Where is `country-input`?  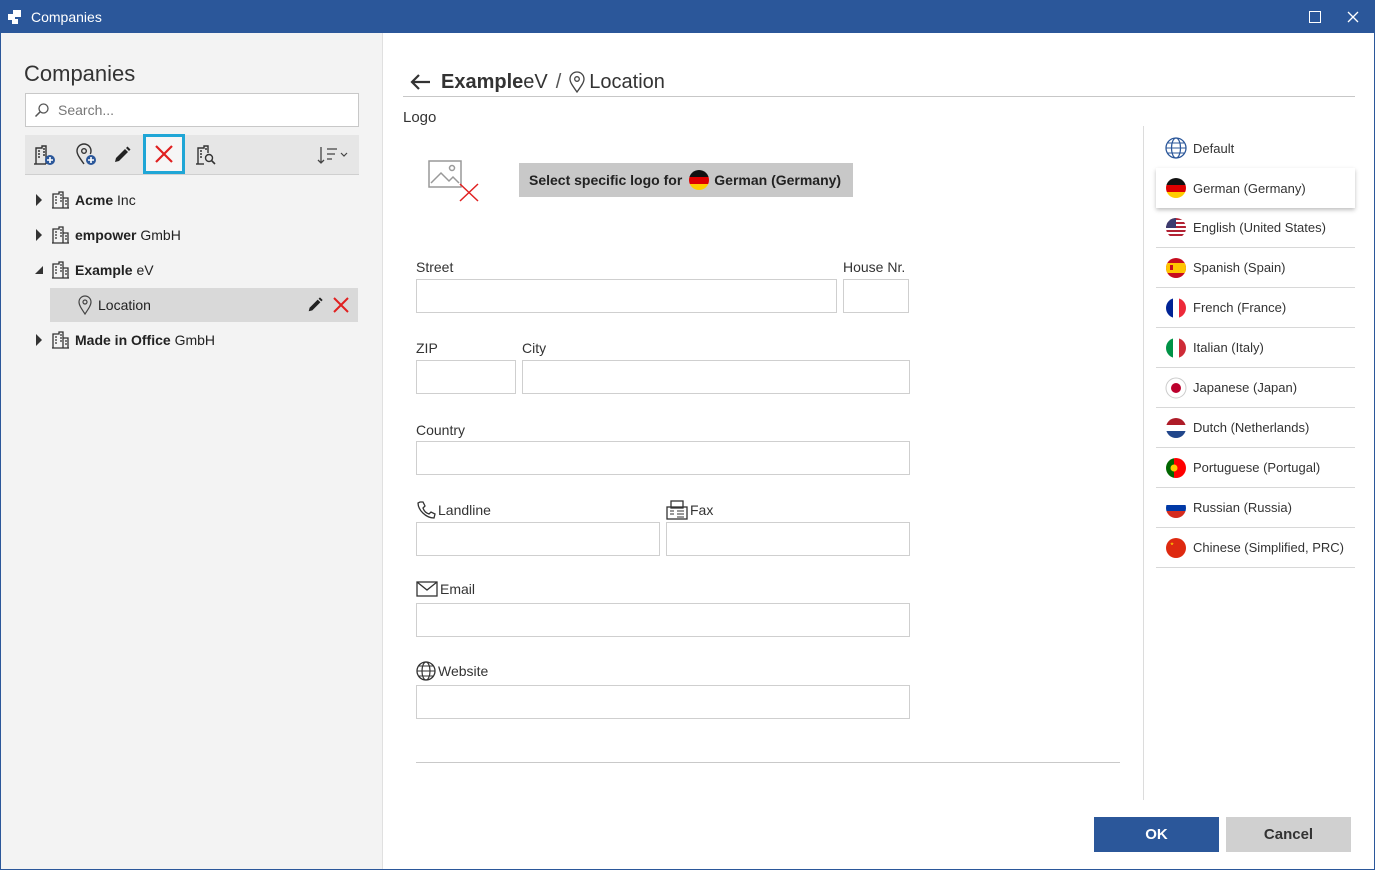
country-input is located at coordinates (663, 458).